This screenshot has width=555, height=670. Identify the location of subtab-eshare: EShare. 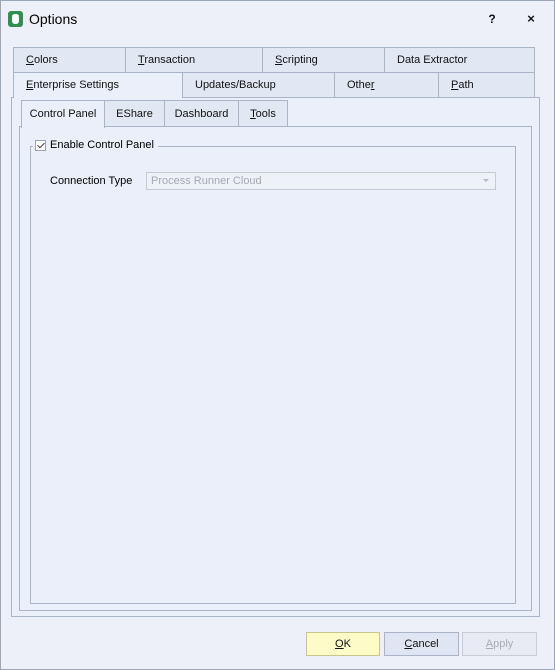
(134, 113).